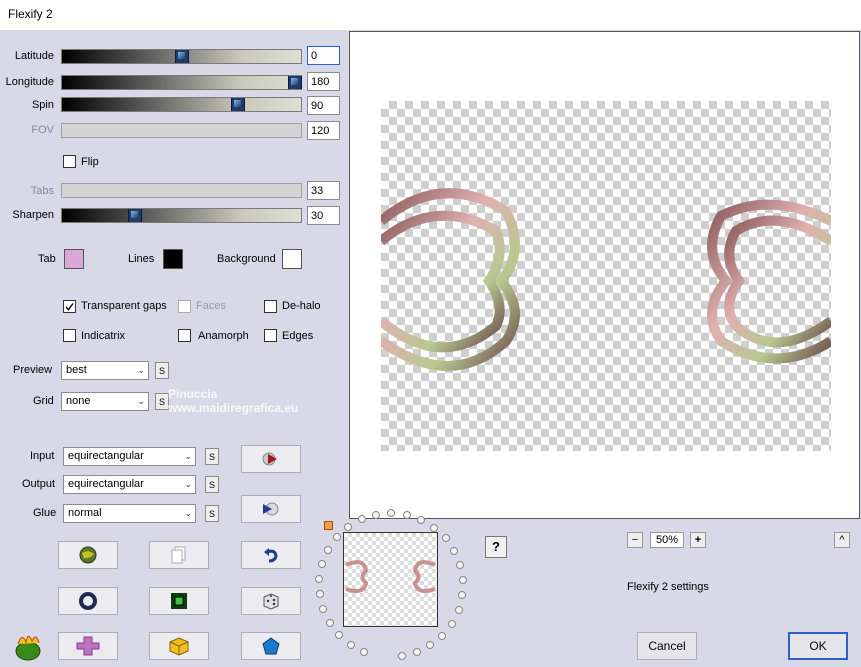 The image size is (861, 667). I want to click on latitude-slider-thumb, so click(182, 56).